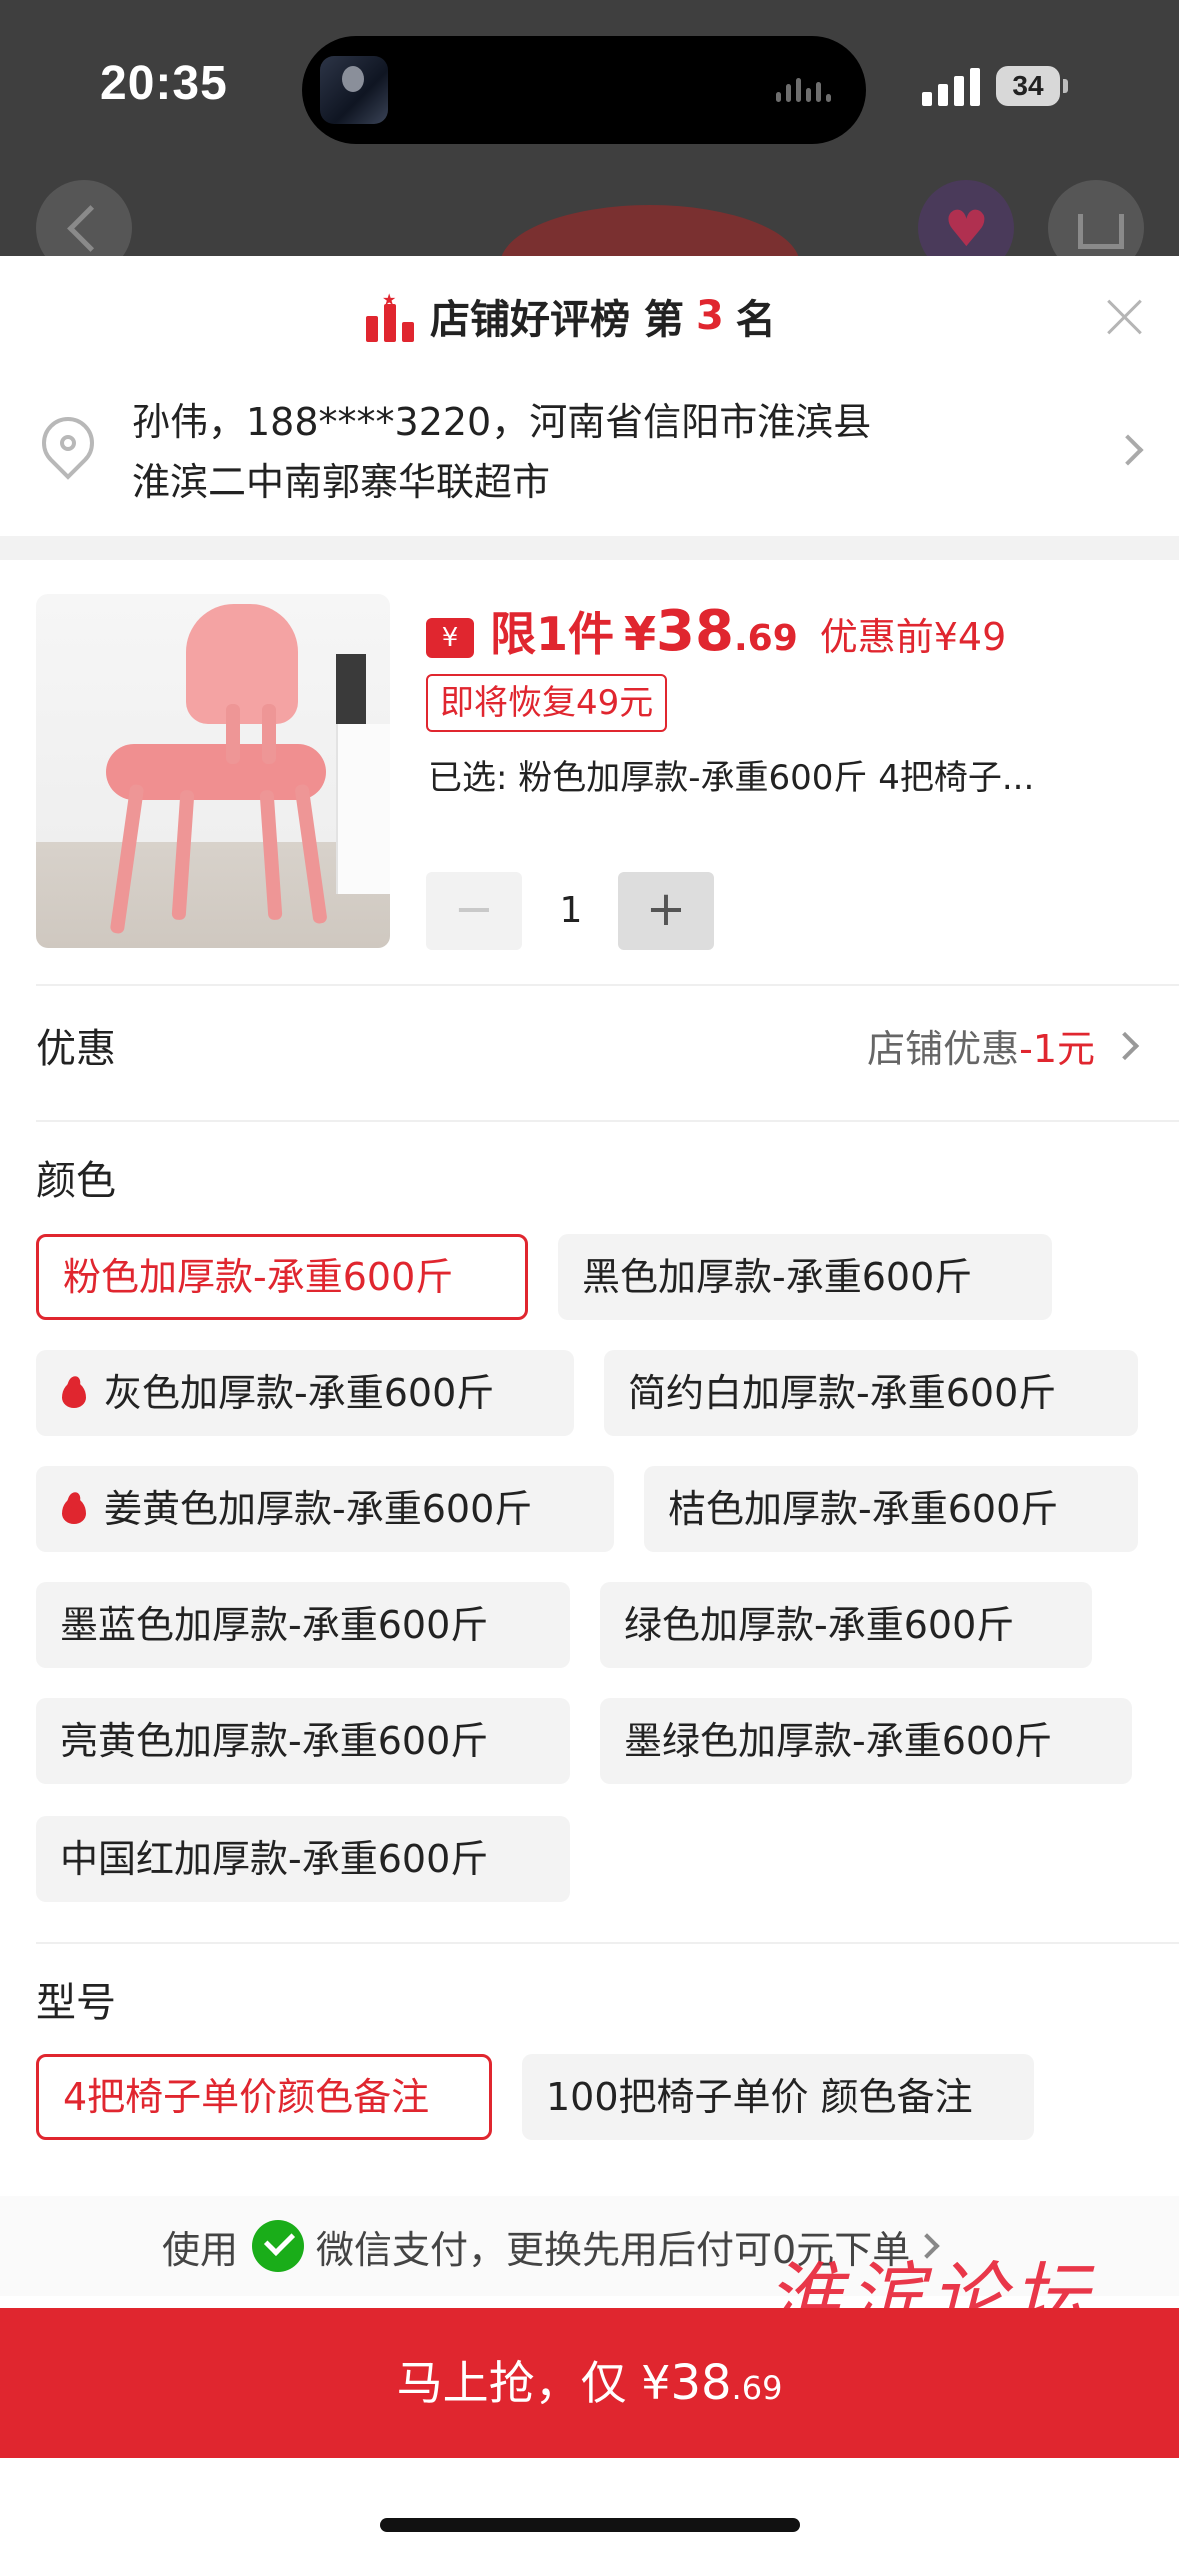 This screenshot has height=2556, width=1179. I want to click on coupon-icon: ¥, so click(450, 638).